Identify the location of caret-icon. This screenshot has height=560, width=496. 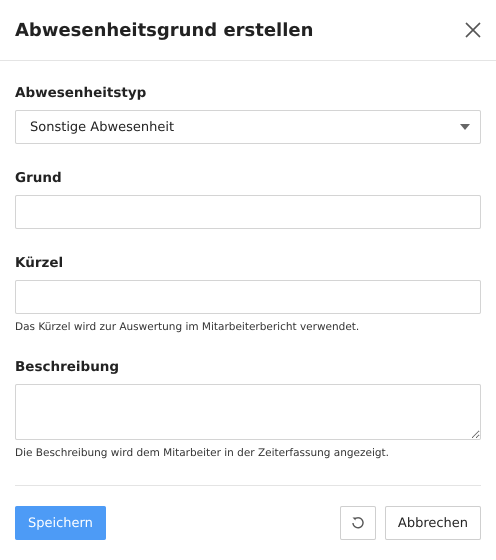
(465, 127).